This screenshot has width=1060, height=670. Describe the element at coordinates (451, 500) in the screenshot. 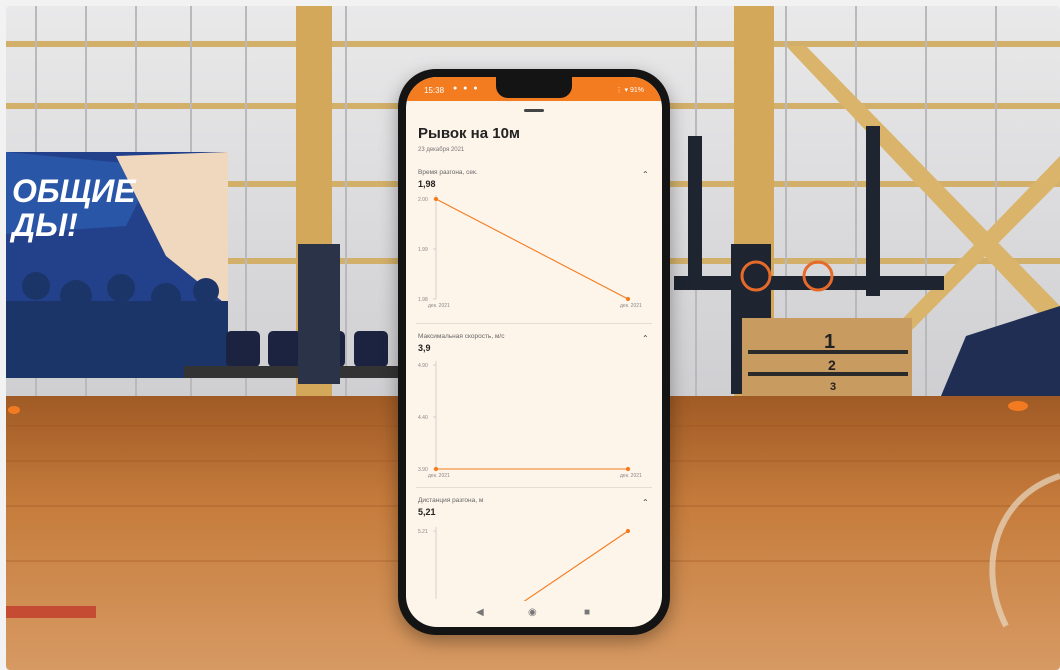

I see `metric-label: Дистанция разгона, м` at that location.